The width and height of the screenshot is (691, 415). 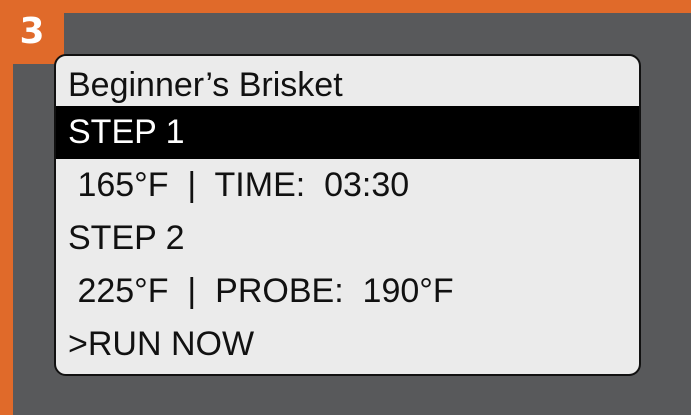 I want to click on step-1-details: 165°F | TIME: 03:30, so click(x=239, y=185).